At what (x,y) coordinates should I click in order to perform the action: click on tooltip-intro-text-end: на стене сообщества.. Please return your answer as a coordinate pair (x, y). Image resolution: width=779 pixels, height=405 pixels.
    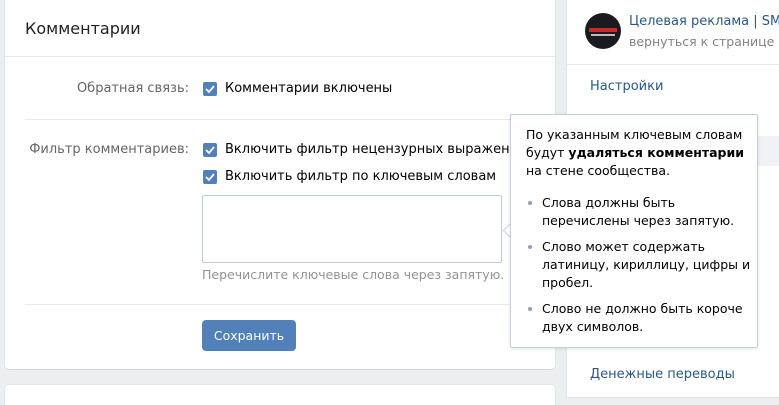
    Looking at the image, I should click on (598, 170).